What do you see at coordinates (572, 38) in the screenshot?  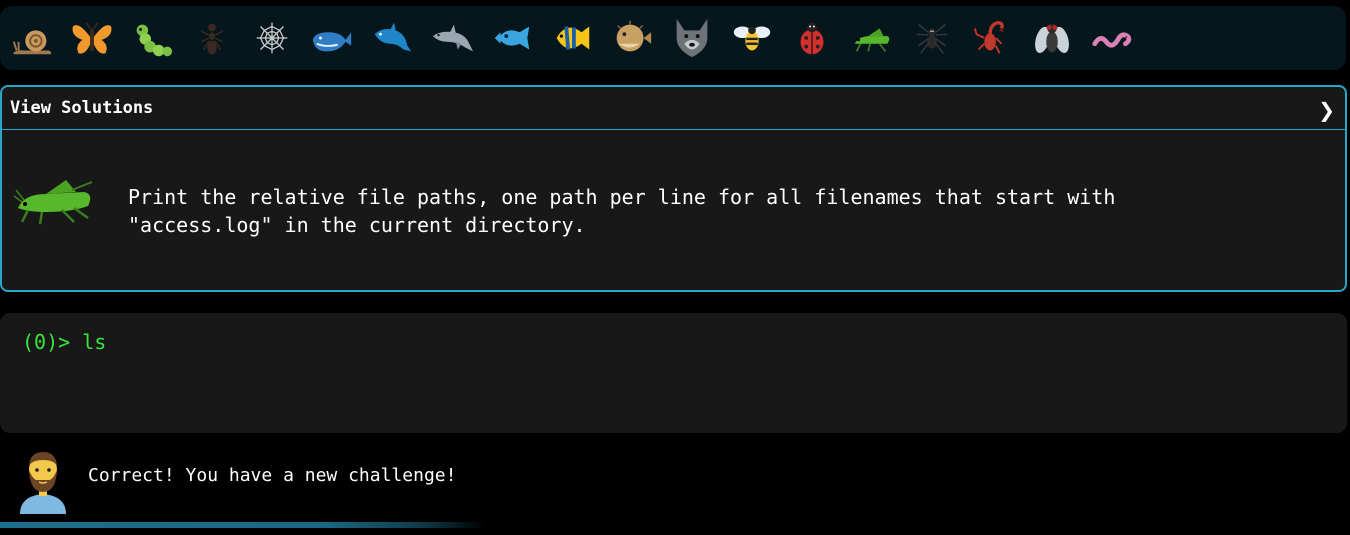 I see `tropical-fish-icon` at bounding box center [572, 38].